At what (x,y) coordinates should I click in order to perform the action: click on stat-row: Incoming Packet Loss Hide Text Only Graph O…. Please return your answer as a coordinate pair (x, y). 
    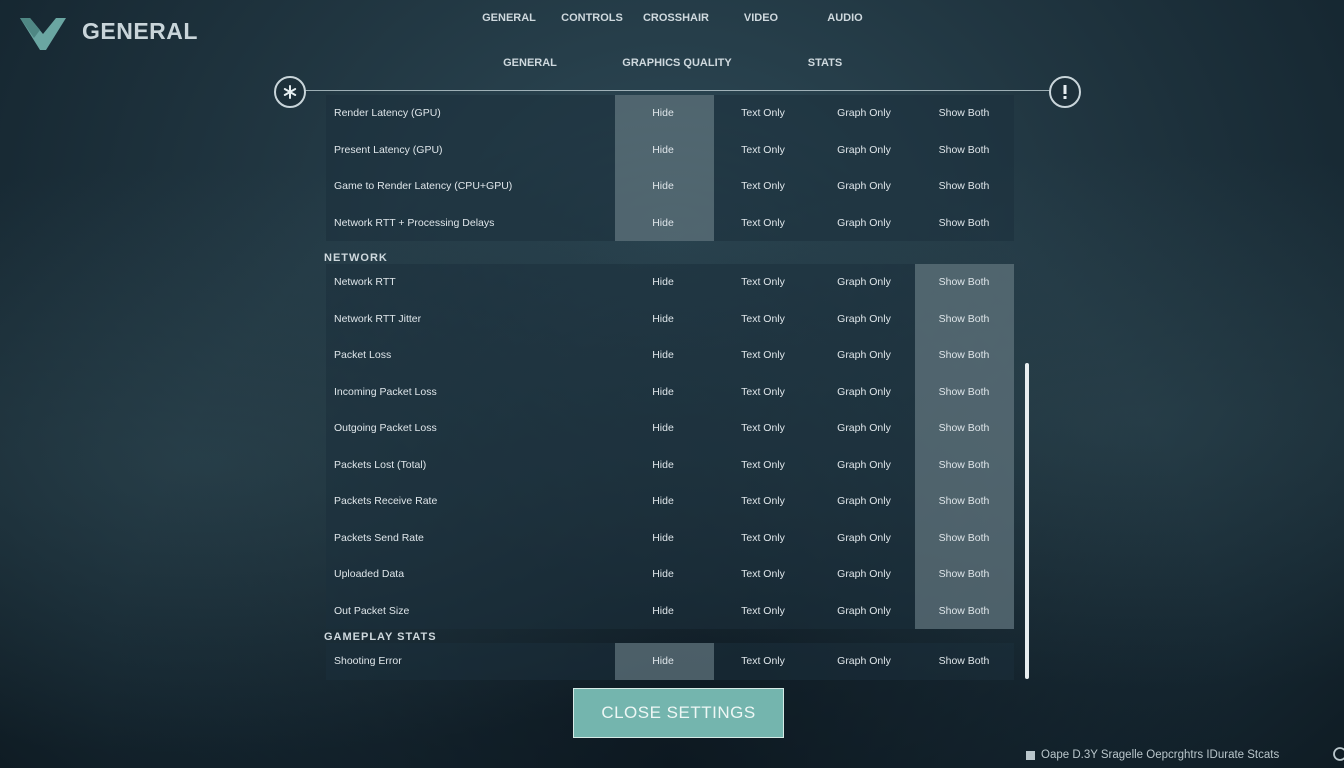
    Looking at the image, I should click on (670, 392).